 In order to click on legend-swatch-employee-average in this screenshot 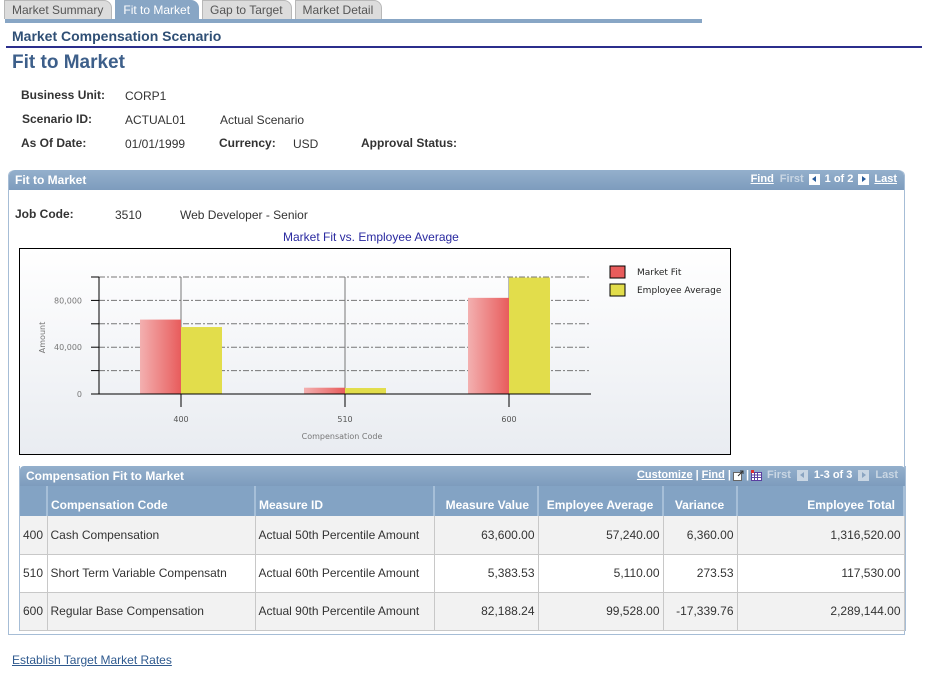, I will do `click(617, 290)`.